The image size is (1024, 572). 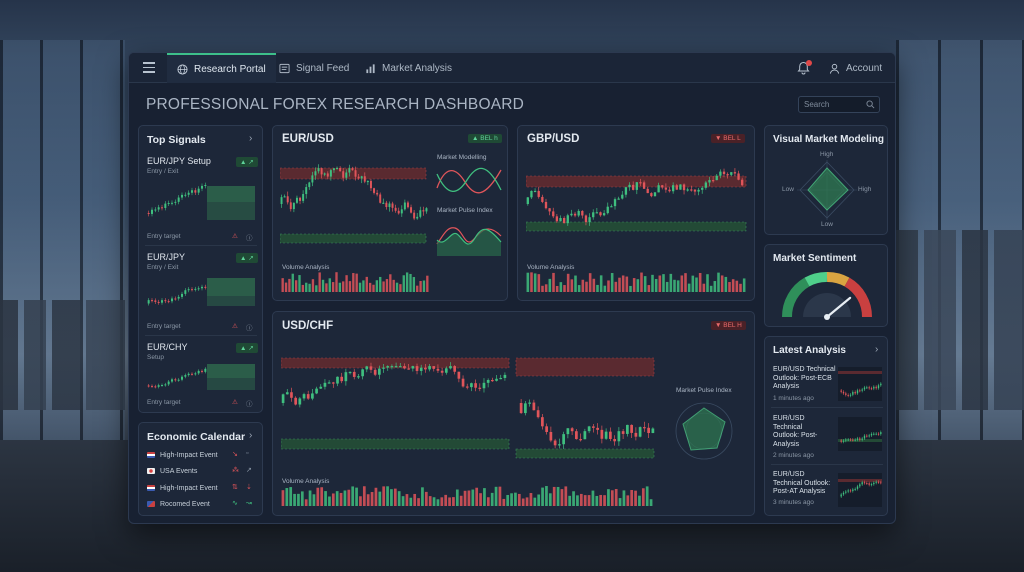 What do you see at coordinates (834, 68) in the screenshot?
I see `user-icon` at bounding box center [834, 68].